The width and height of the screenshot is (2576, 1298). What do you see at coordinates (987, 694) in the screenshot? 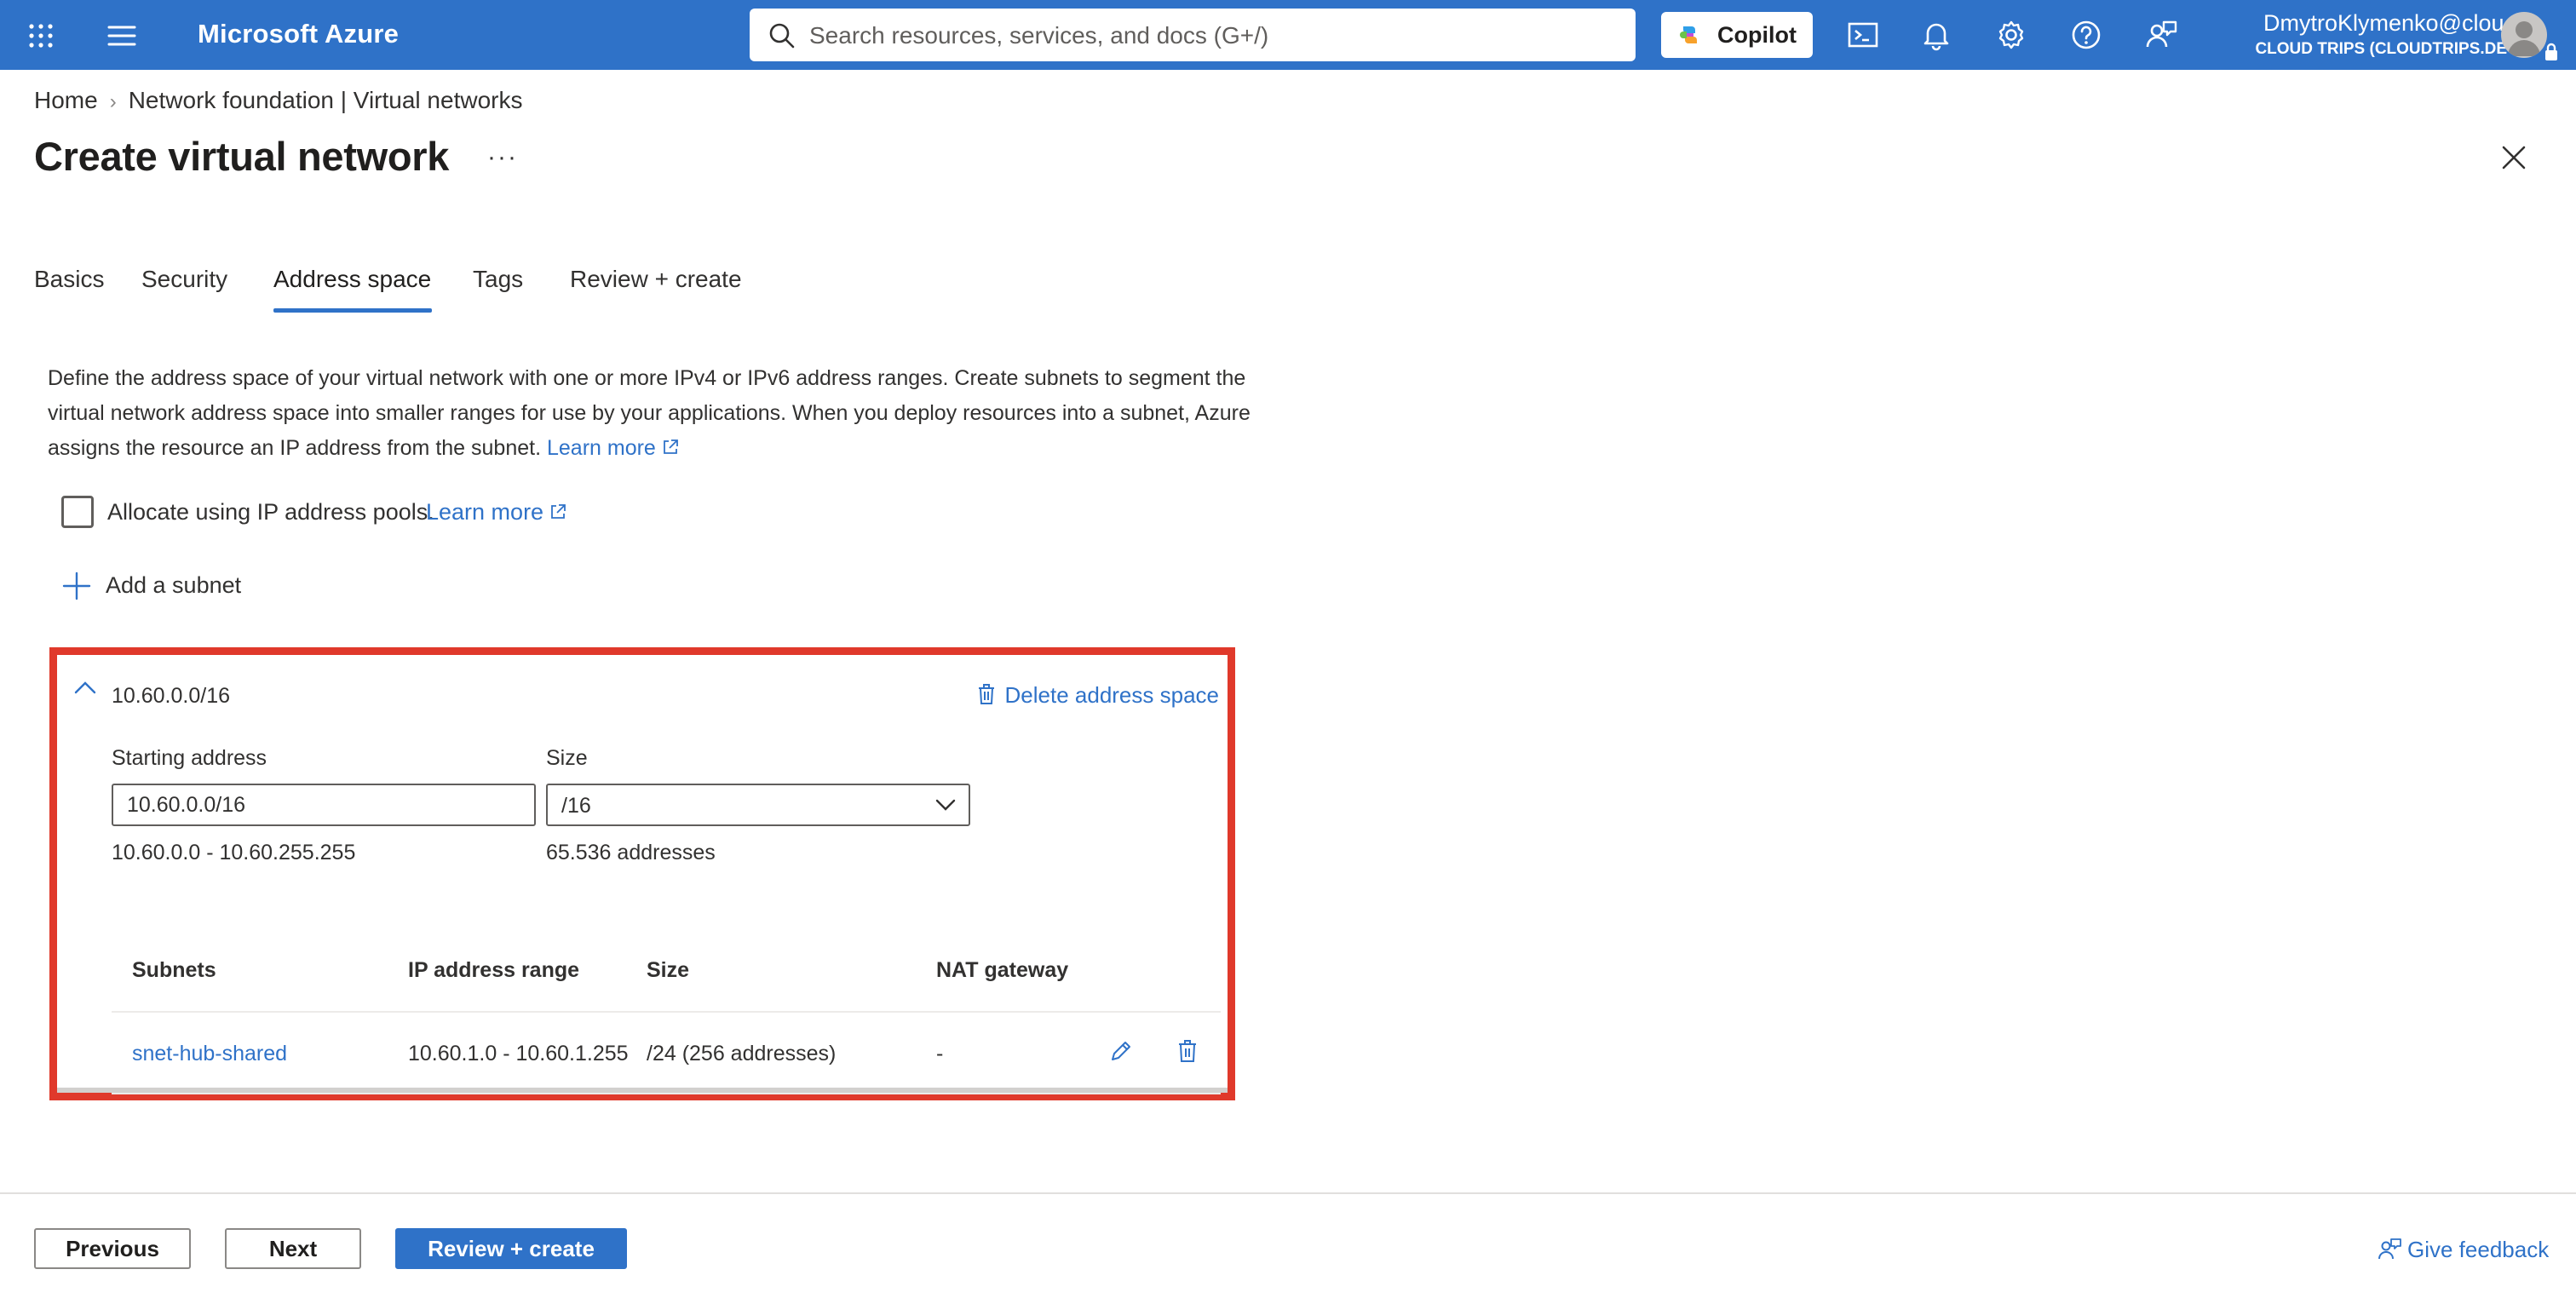
I see `trash-icon` at bounding box center [987, 694].